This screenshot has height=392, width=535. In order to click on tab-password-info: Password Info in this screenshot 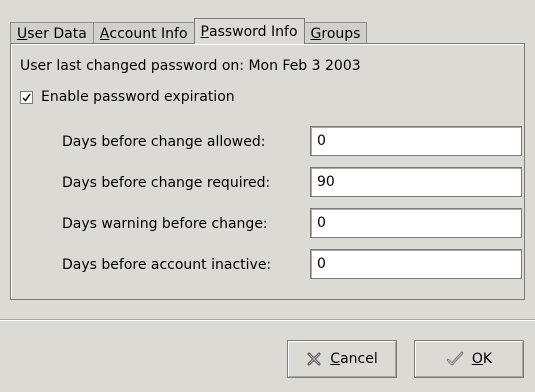, I will do `click(249, 31)`.